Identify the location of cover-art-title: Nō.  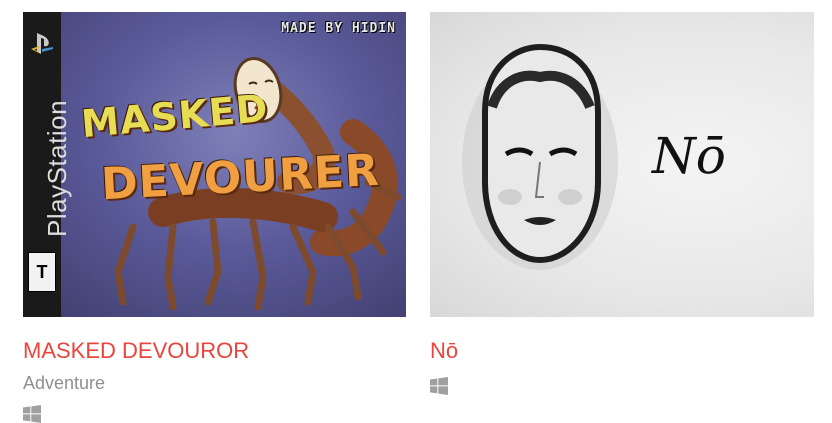
(689, 156).